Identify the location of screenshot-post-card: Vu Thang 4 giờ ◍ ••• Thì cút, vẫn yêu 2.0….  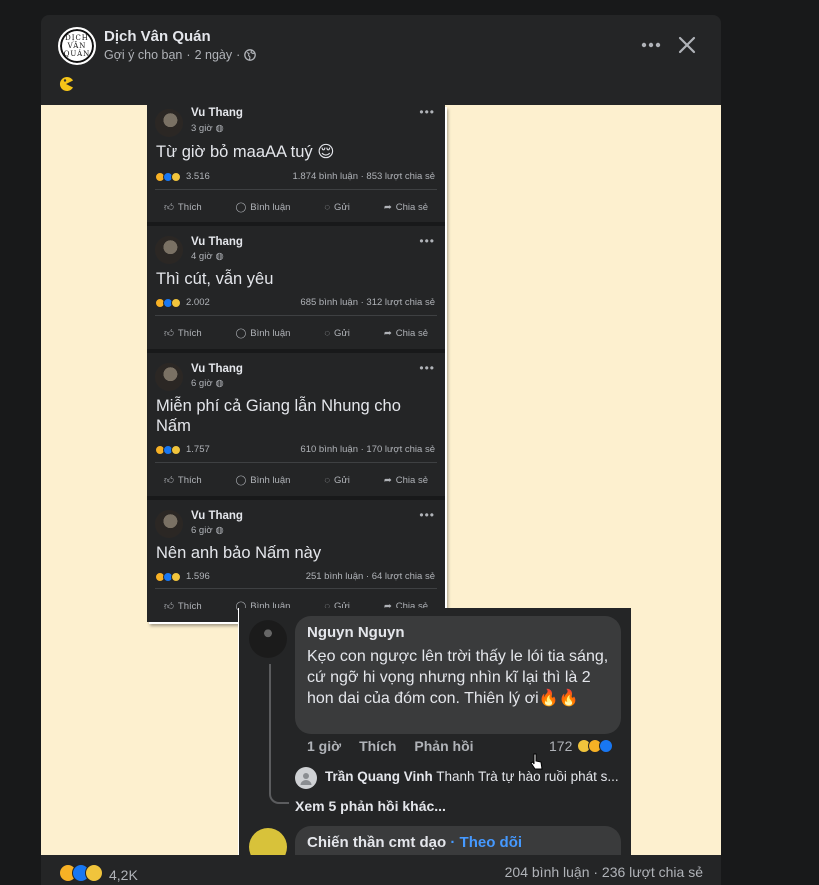
(296, 289).